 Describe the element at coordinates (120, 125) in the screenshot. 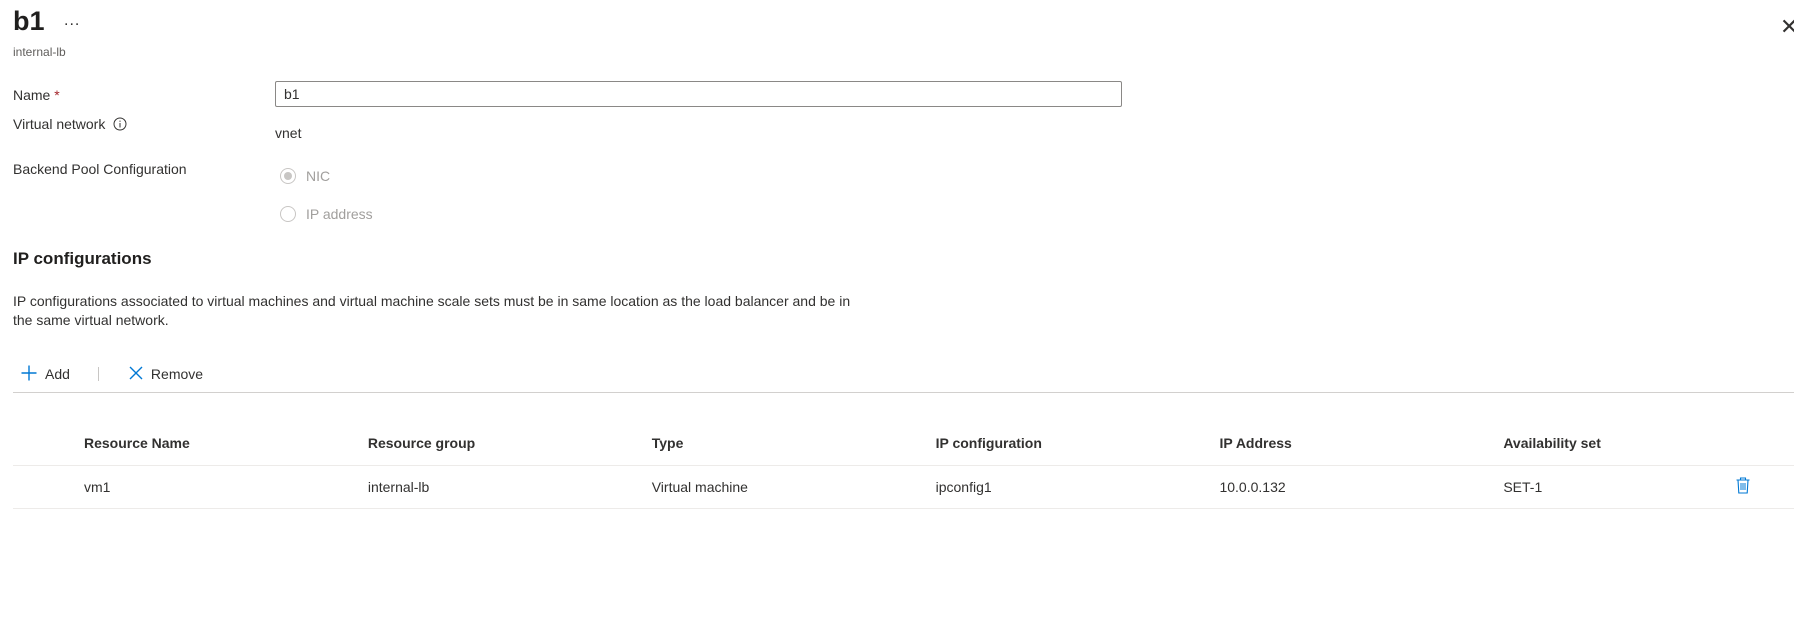

I see `info-icon` at that location.